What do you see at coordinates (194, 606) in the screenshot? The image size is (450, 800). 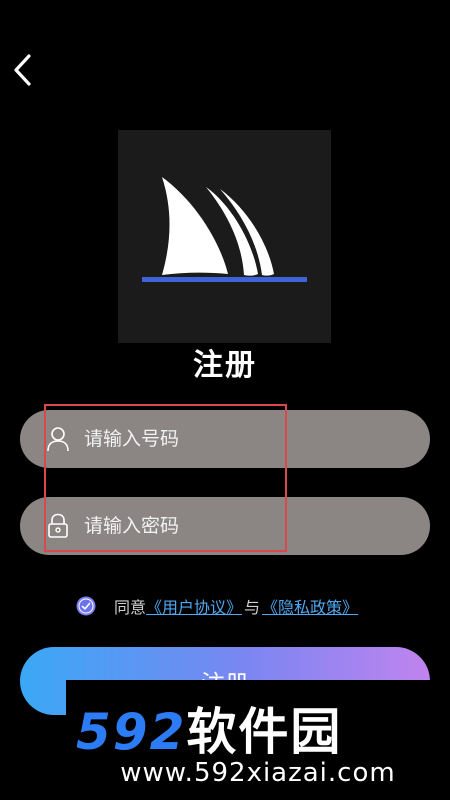 I see `user-agreement-link: 《用户协议》` at bounding box center [194, 606].